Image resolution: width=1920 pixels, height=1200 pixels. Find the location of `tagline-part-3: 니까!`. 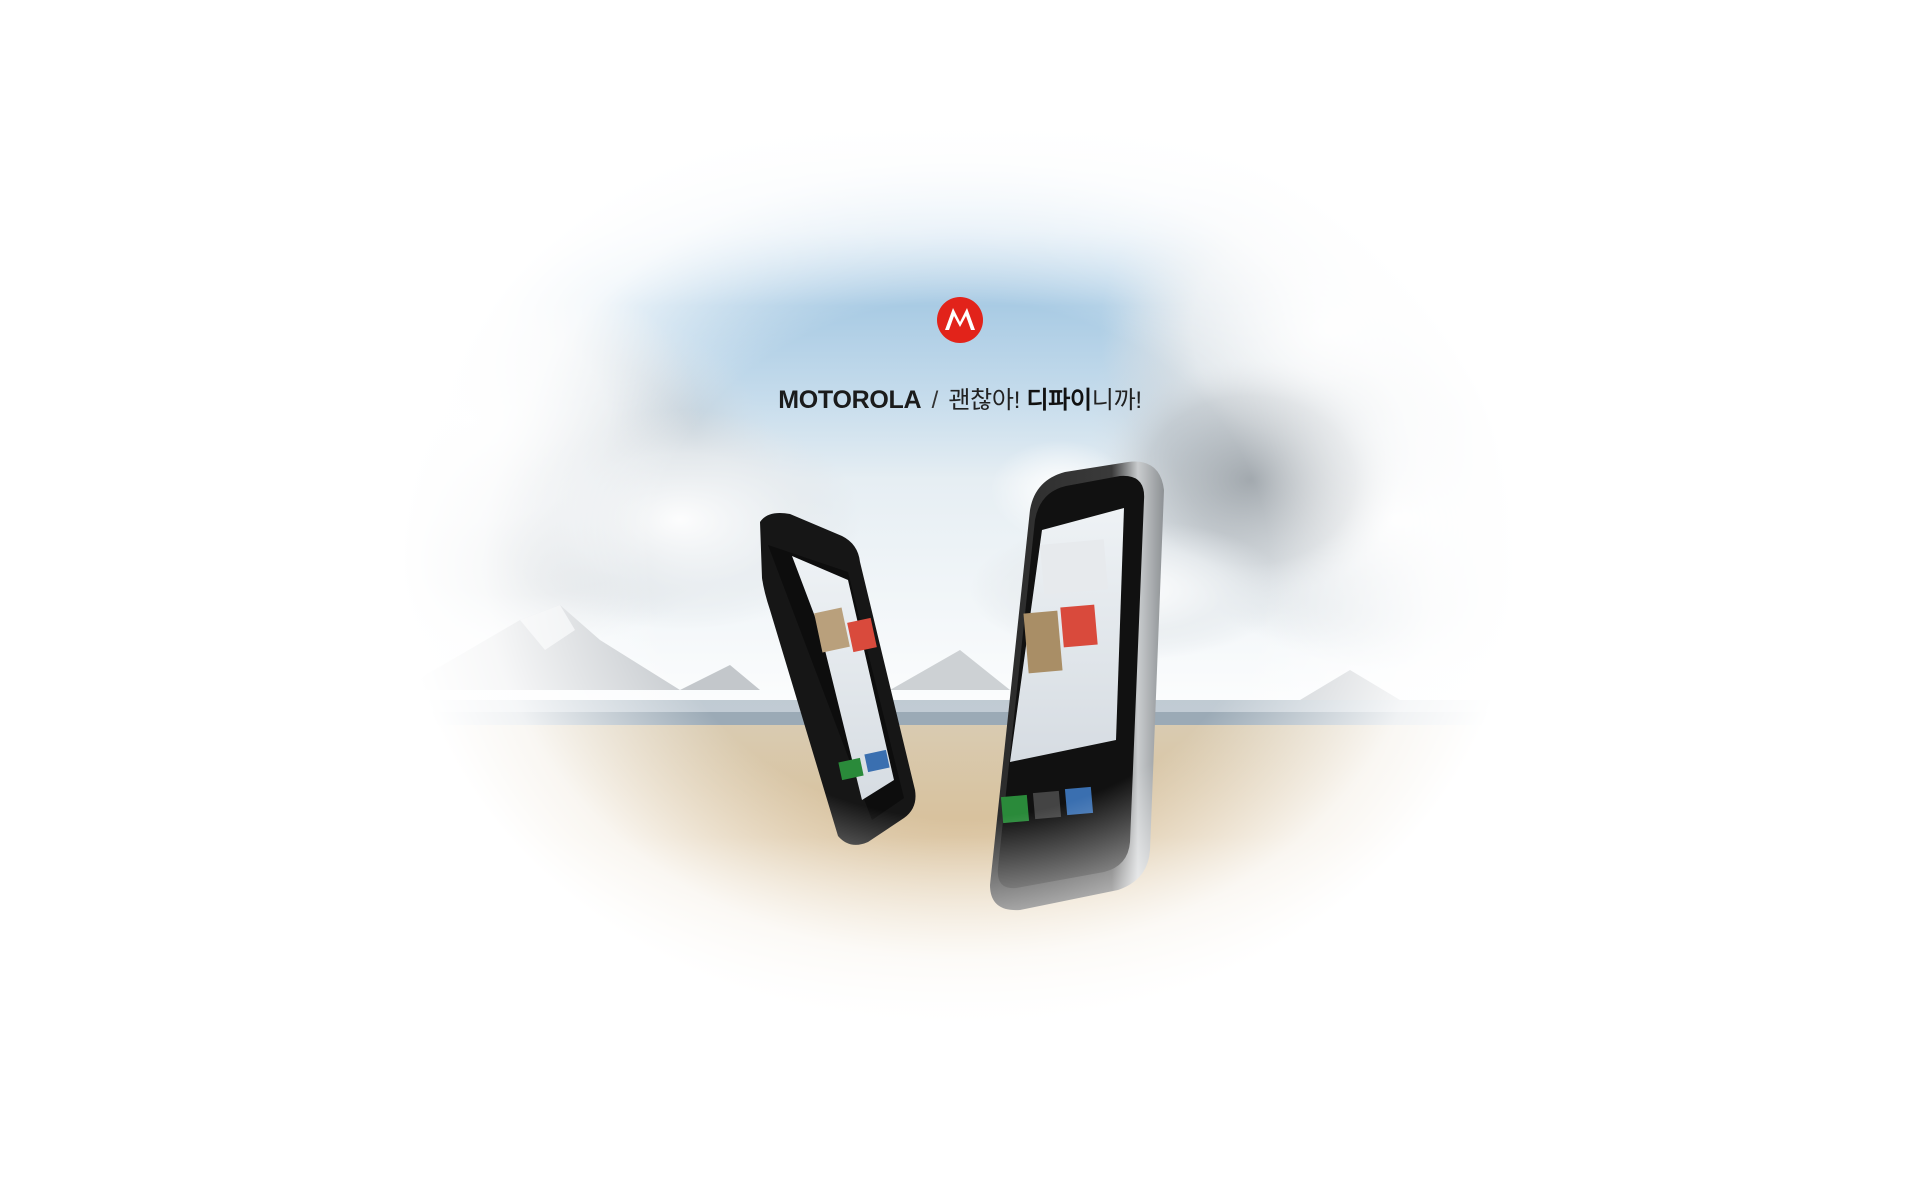

tagline-part-3: 니까! is located at coordinates (1116, 400).